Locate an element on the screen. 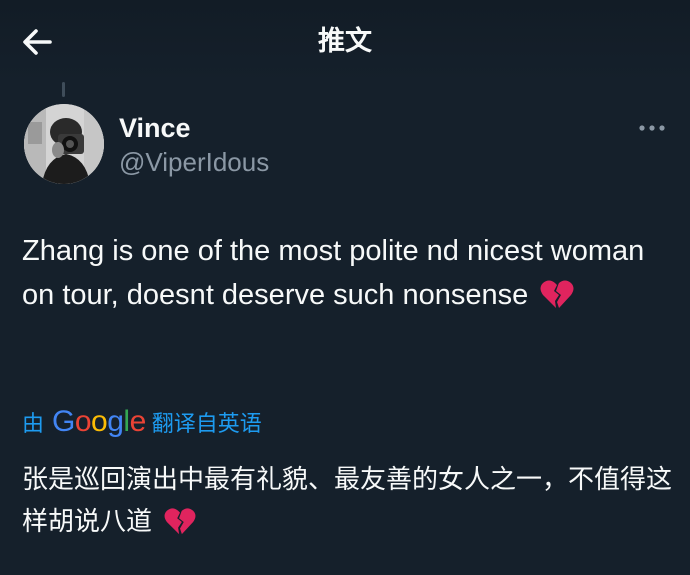 Image resolution: width=690 pixels, height=575 pixels. author-handle: @ViperIdous is located at coordinates (194, 162).